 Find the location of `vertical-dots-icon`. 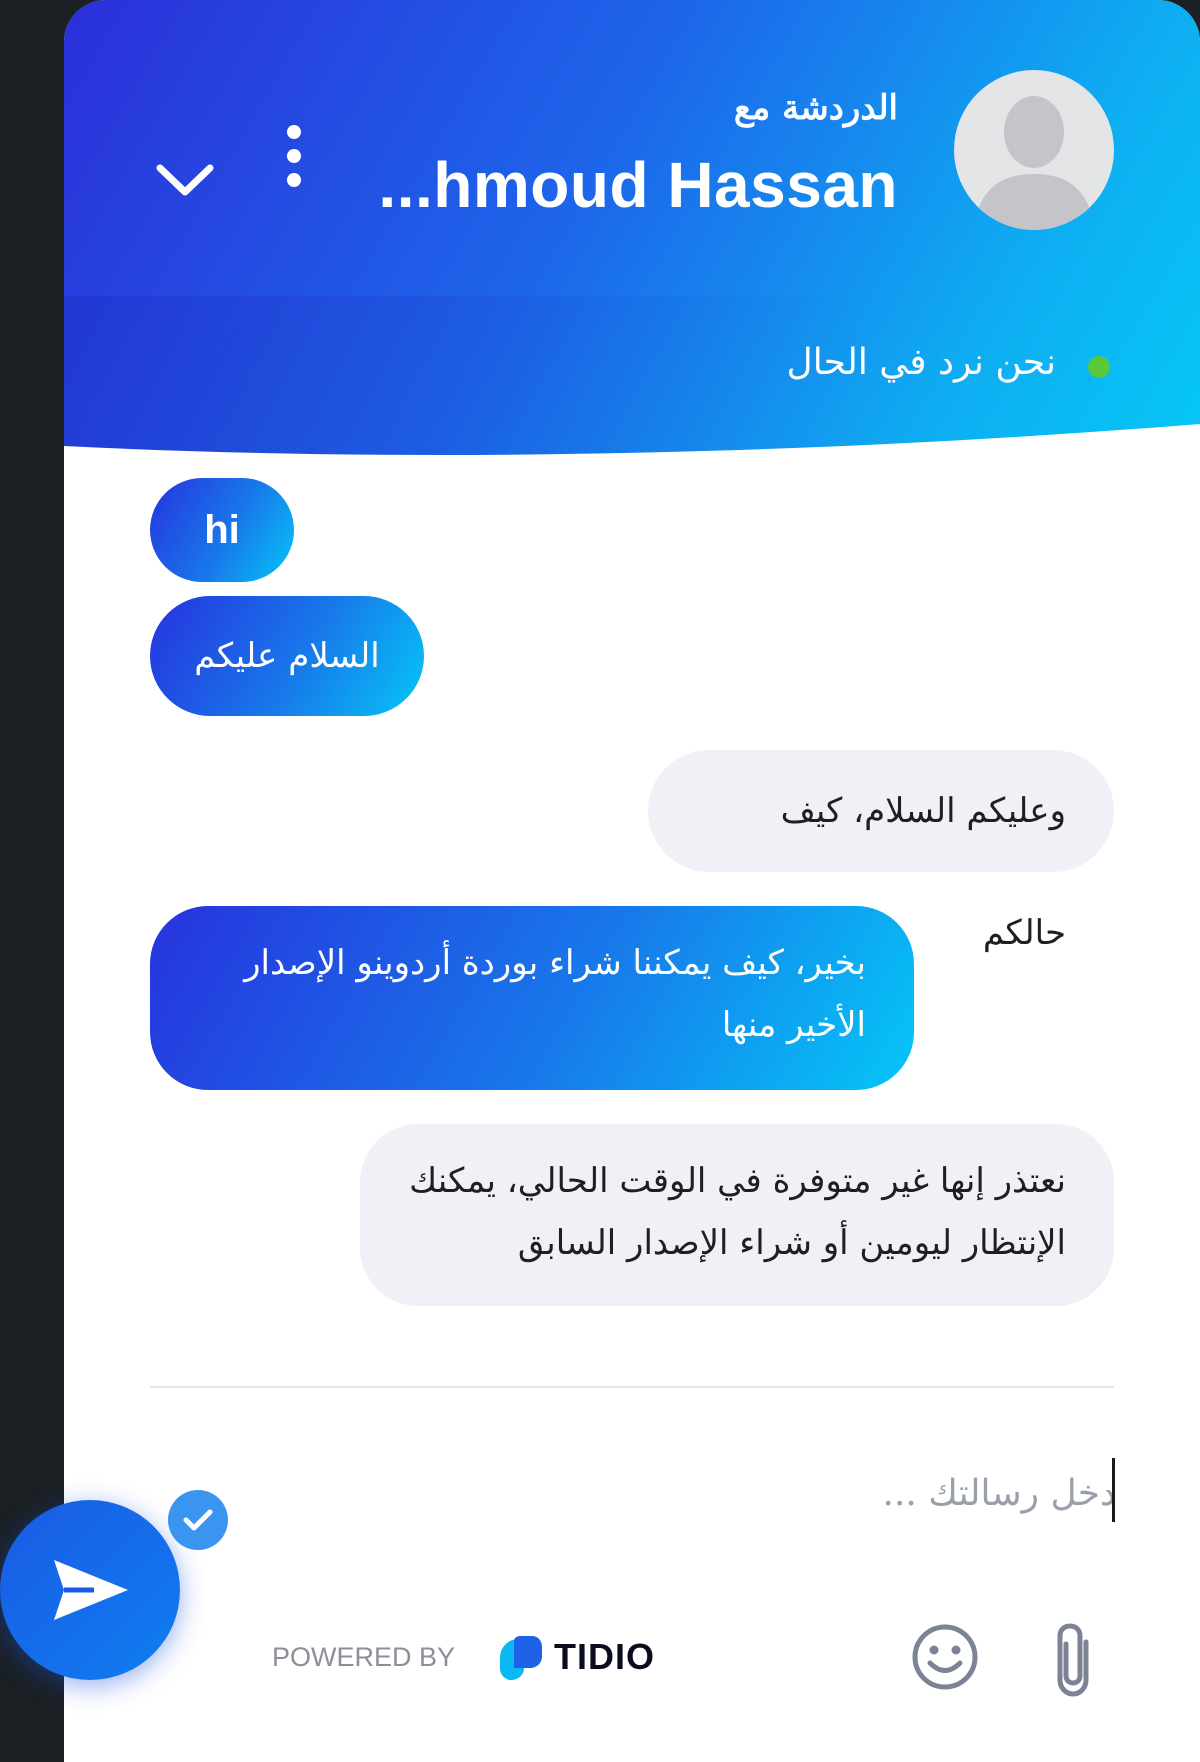

vertical-dots-icon is located at coordinates (294, 156).